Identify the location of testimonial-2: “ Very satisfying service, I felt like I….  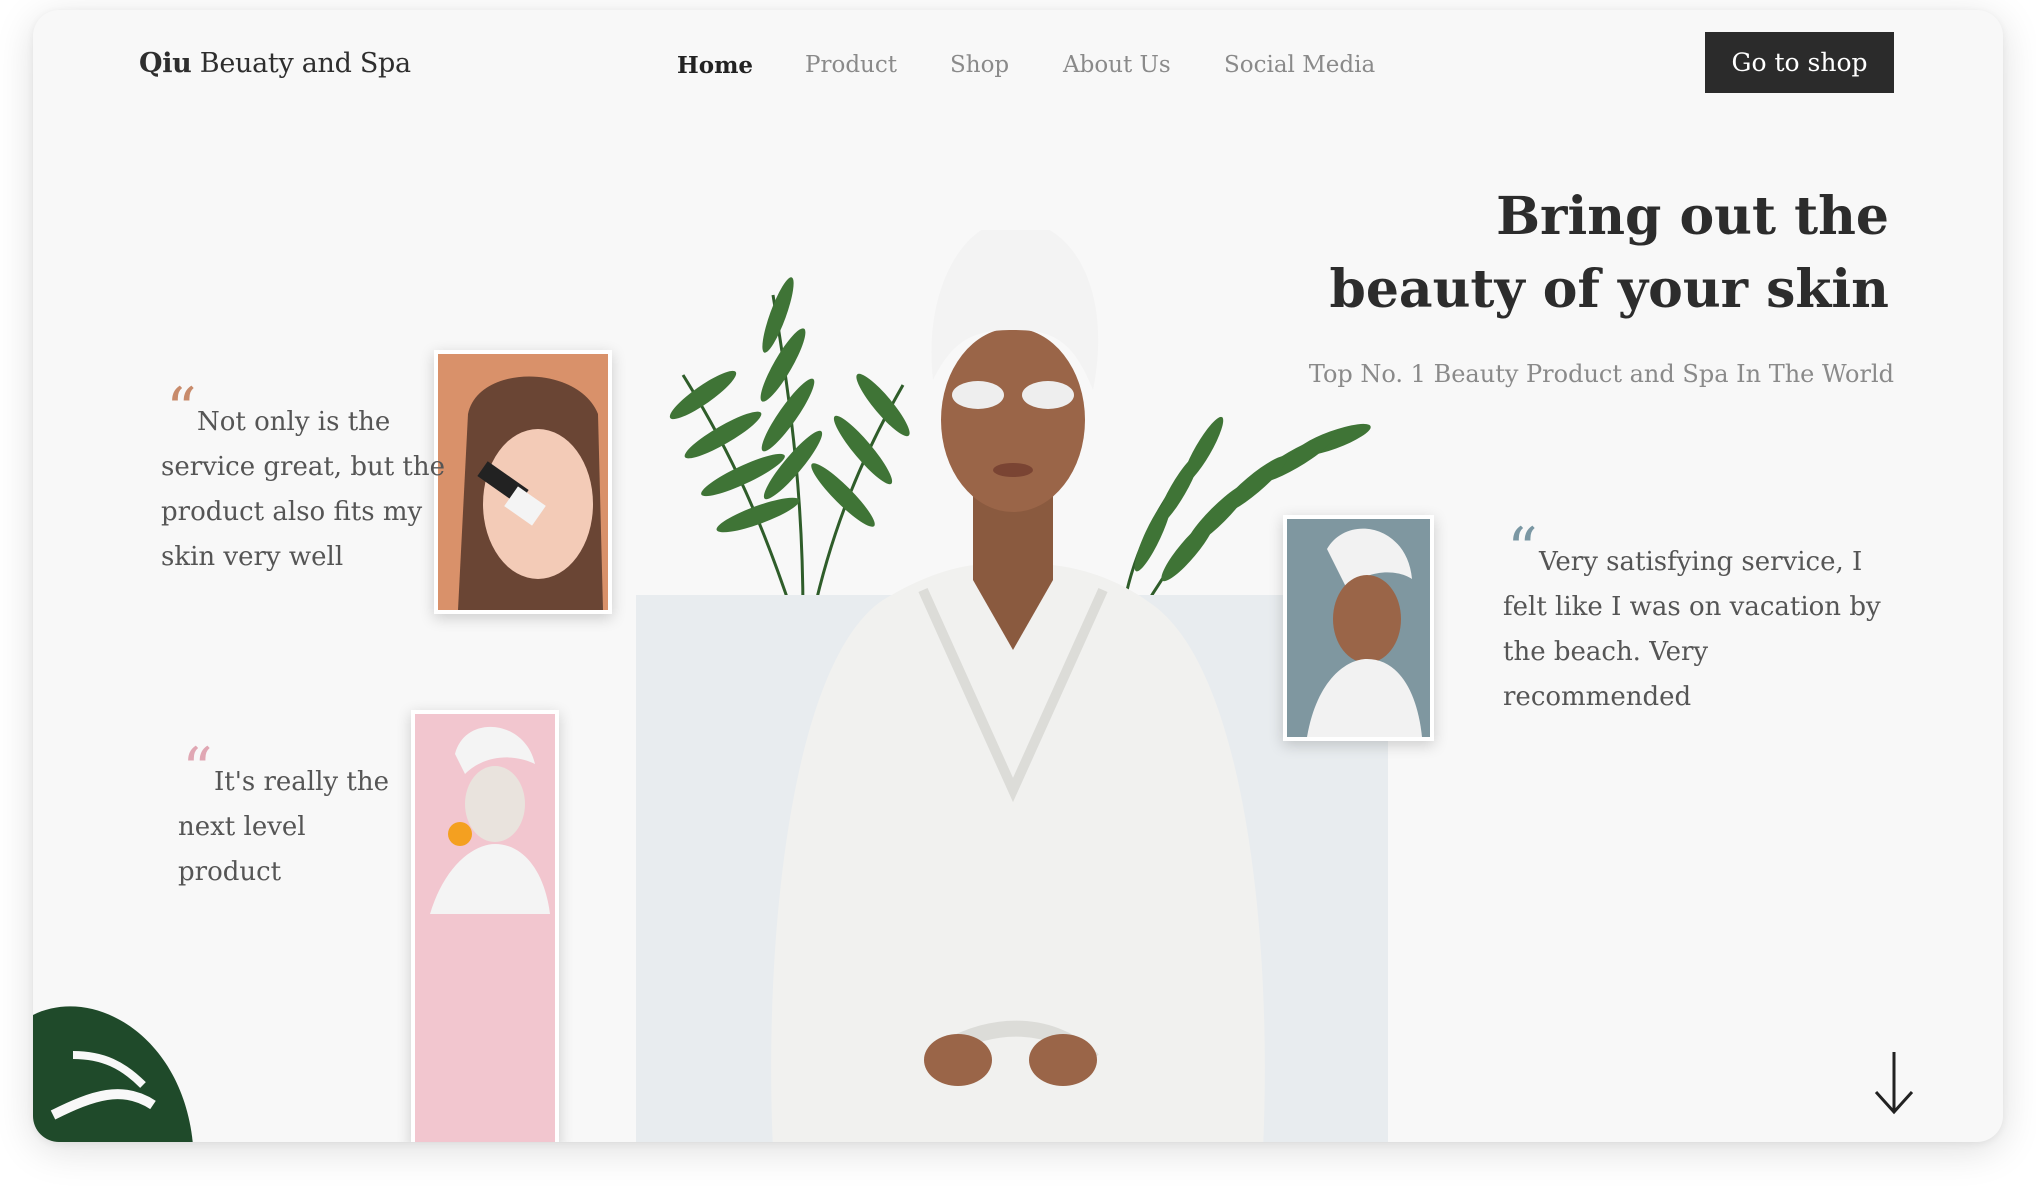
(1698, 620).